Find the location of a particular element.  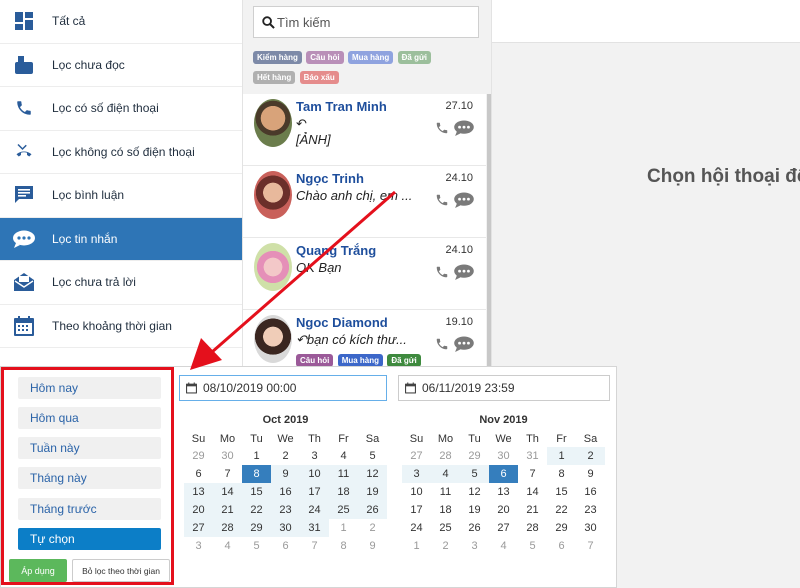

sidebar-item-unreplied: Lọc chưa trả lời is located at coordinates (121, 283).